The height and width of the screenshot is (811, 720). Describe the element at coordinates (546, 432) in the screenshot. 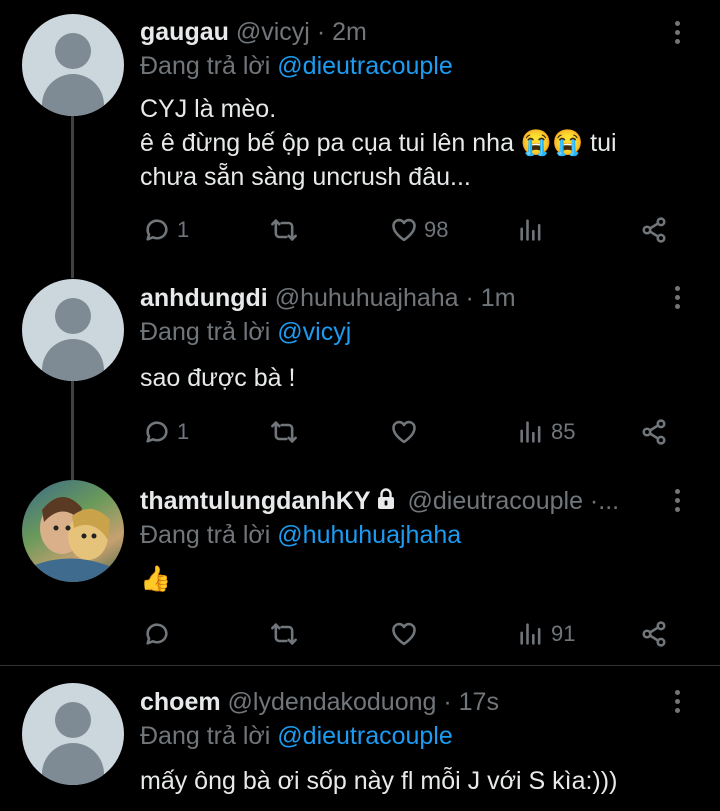

I see `views-button: 85` at that location.